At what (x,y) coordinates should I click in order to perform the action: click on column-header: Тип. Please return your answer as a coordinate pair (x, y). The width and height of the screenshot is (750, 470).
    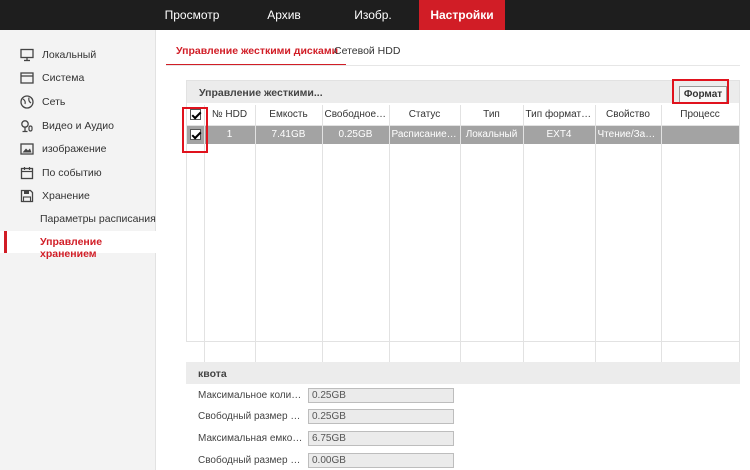
    Looking at the image, I should click on (492, 115).